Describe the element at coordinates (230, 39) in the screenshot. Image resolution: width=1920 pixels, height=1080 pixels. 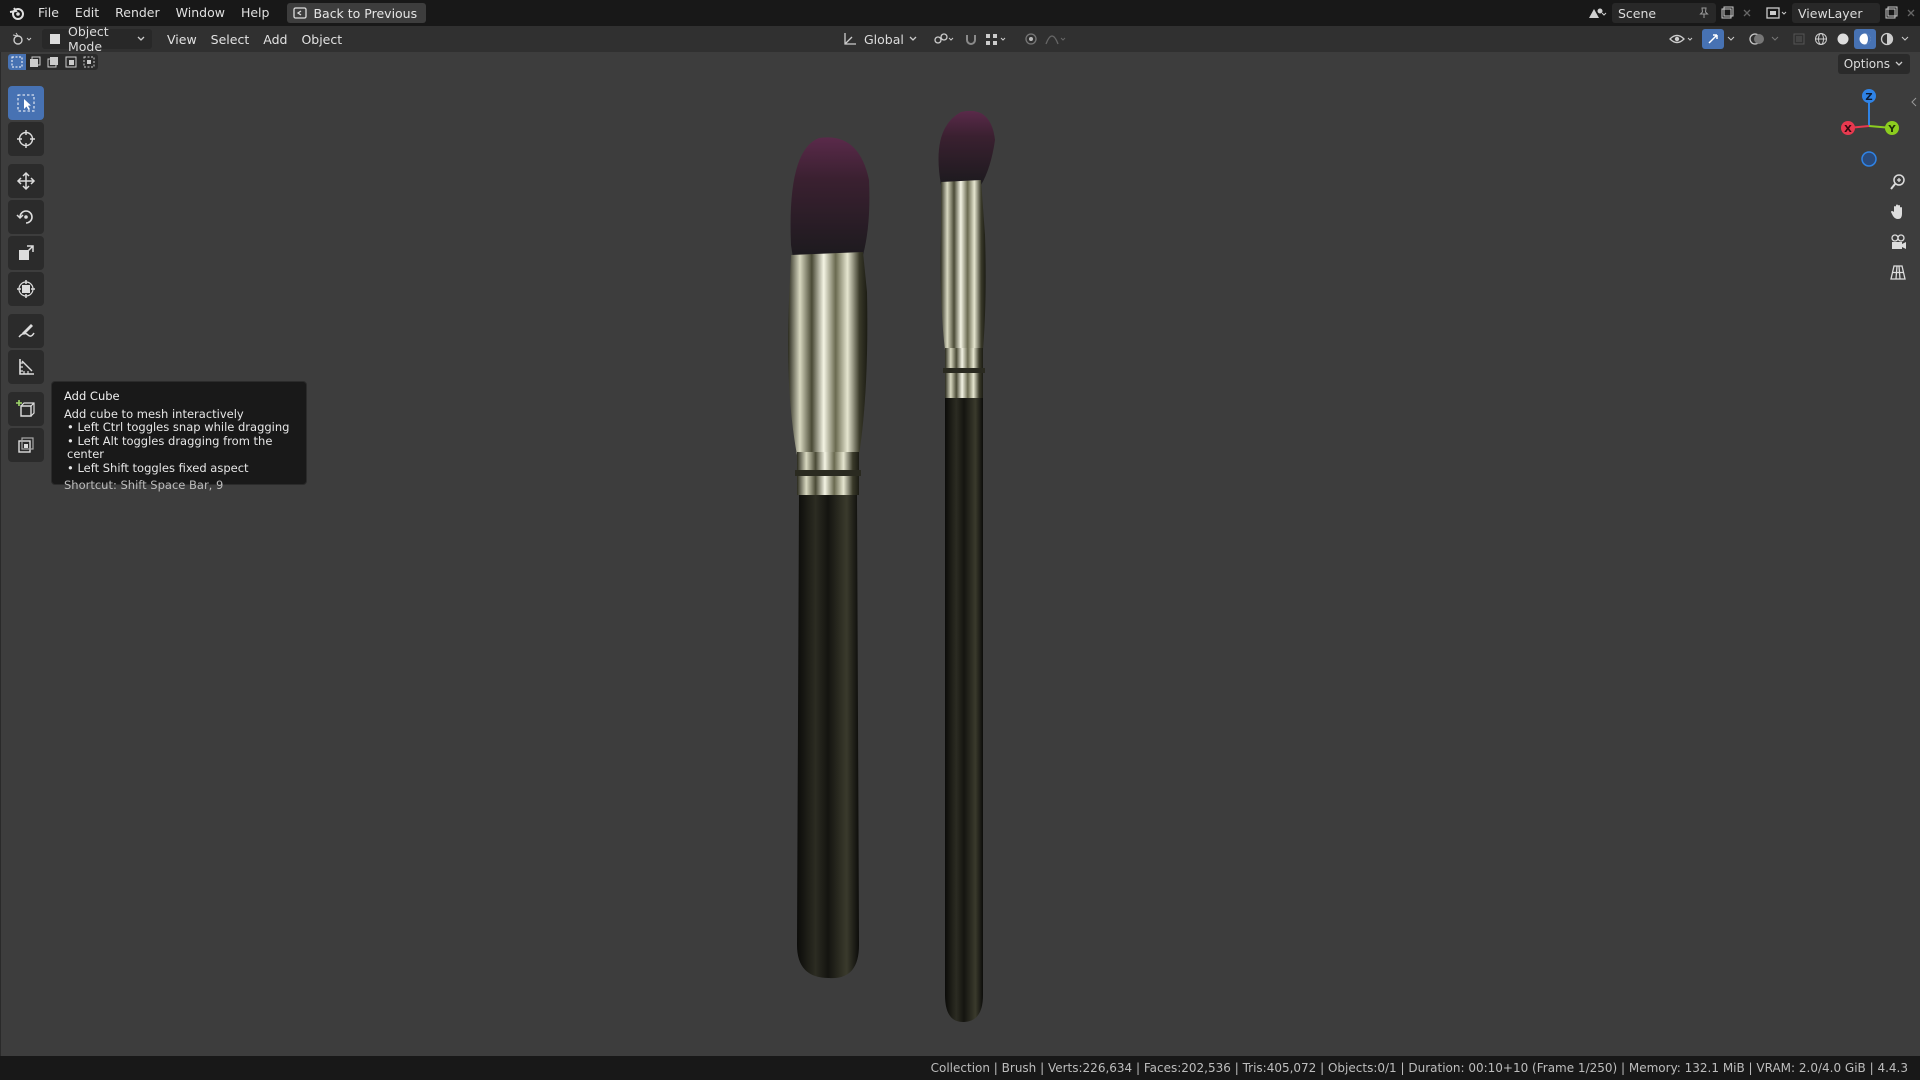
I see `header-menu-select: Select` at that location.